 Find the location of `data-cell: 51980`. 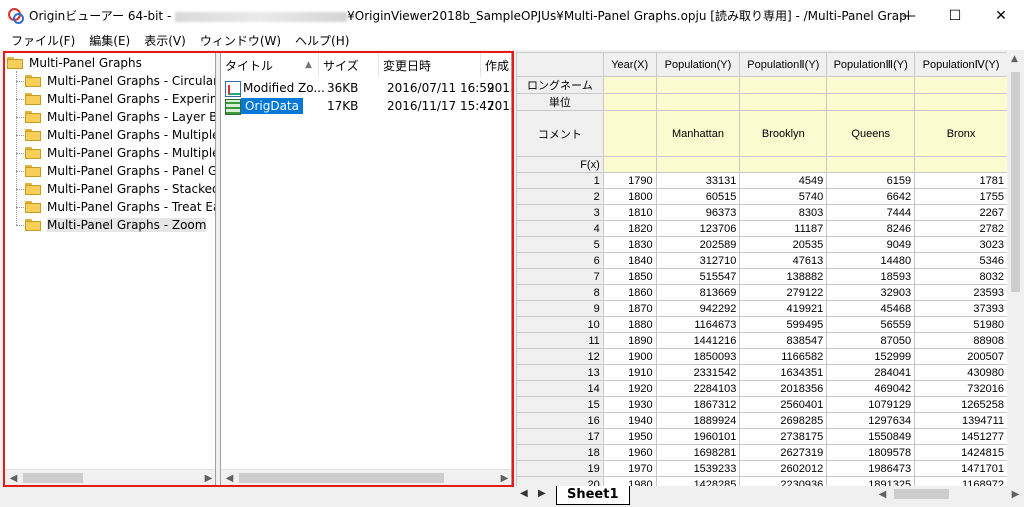

data-cell: 51980 is located at coordinates (961, 324).